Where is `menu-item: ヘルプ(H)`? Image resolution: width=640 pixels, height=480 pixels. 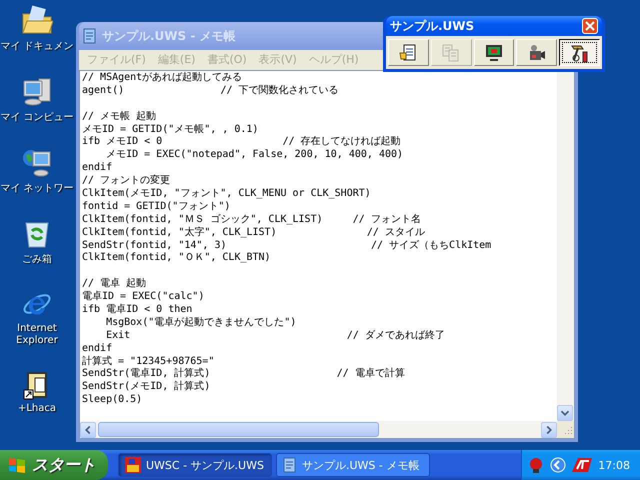 menu-item: ヘルプ(H) is located at coordinates (333, 60).